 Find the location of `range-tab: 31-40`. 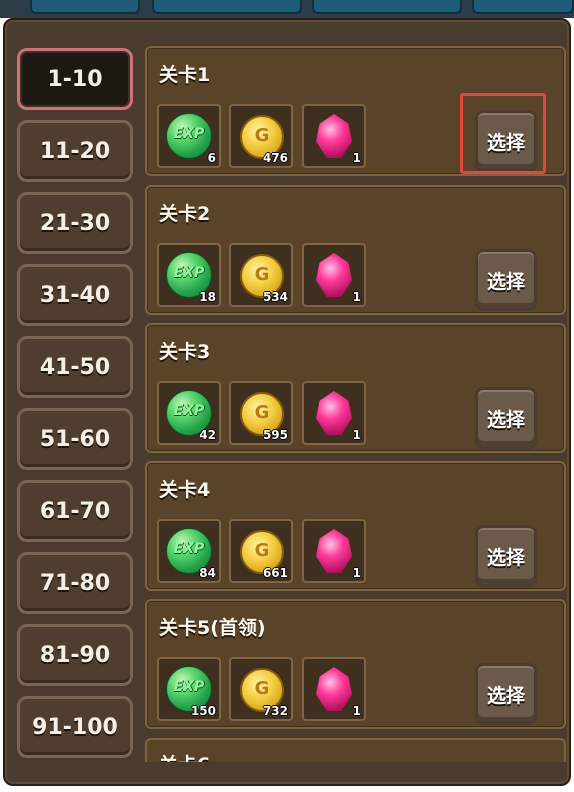

range-tab: 31-40 is located at coordinates (75, 295).